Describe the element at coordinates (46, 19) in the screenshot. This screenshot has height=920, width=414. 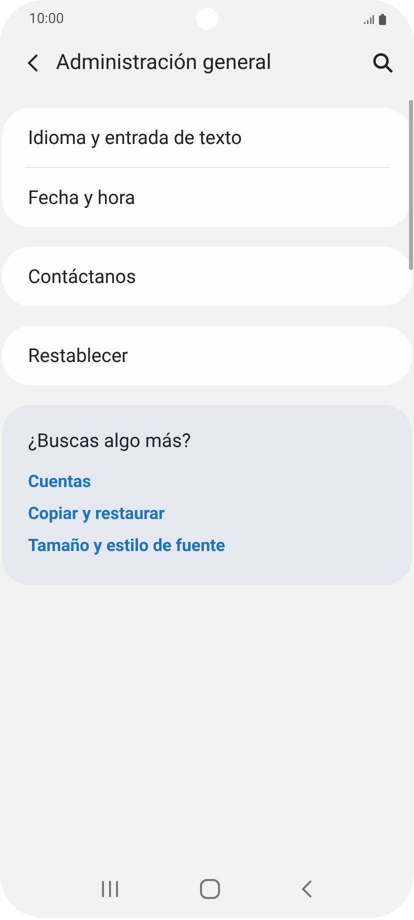
I see `status-time: 10:00` at that location.